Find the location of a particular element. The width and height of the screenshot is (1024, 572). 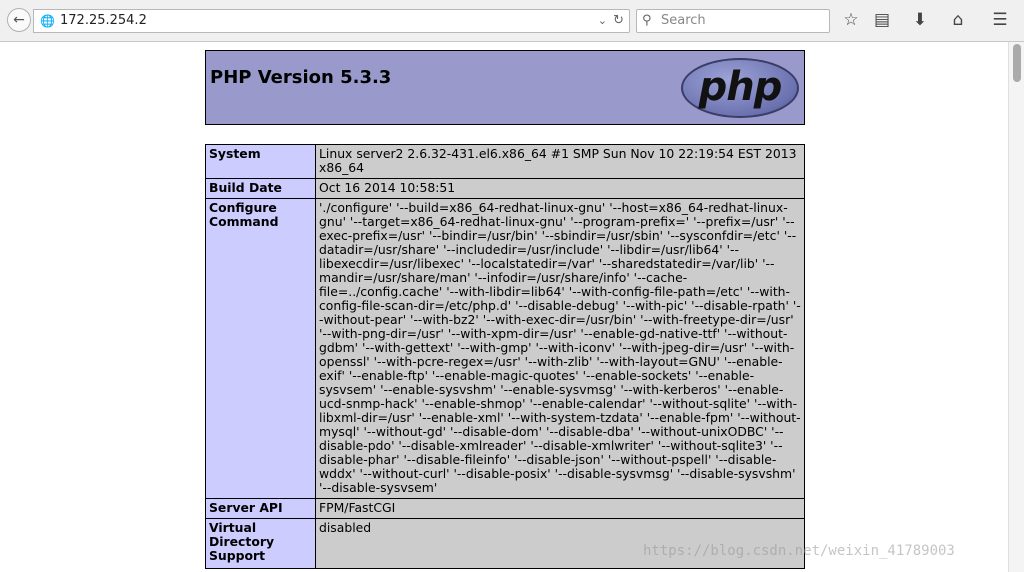

reload-icon: ↻ is located at coordinates (618, 21).